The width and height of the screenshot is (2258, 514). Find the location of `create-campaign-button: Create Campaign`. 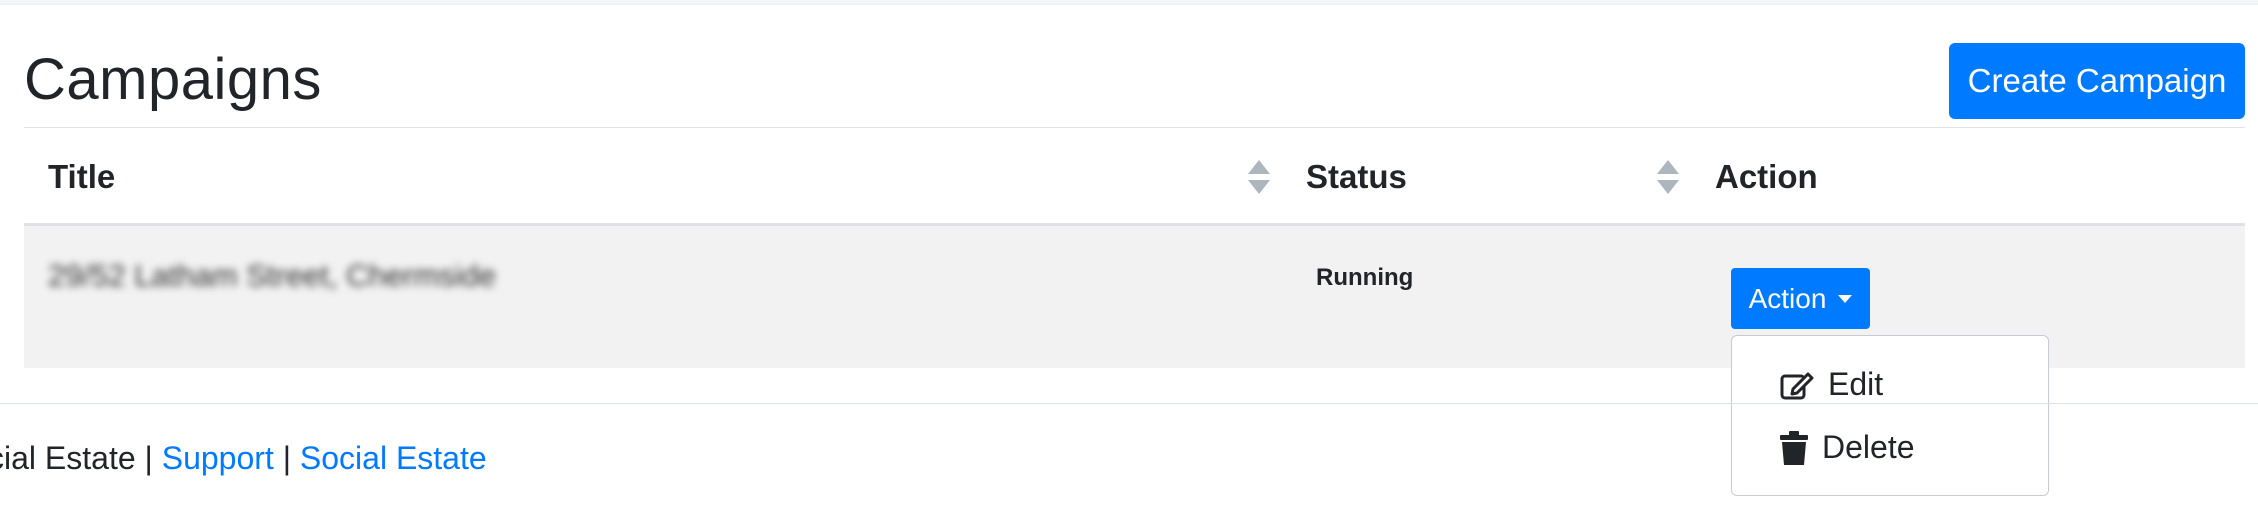

create-campaign-button: Create Campaign is located at coordinates (2097, 81).